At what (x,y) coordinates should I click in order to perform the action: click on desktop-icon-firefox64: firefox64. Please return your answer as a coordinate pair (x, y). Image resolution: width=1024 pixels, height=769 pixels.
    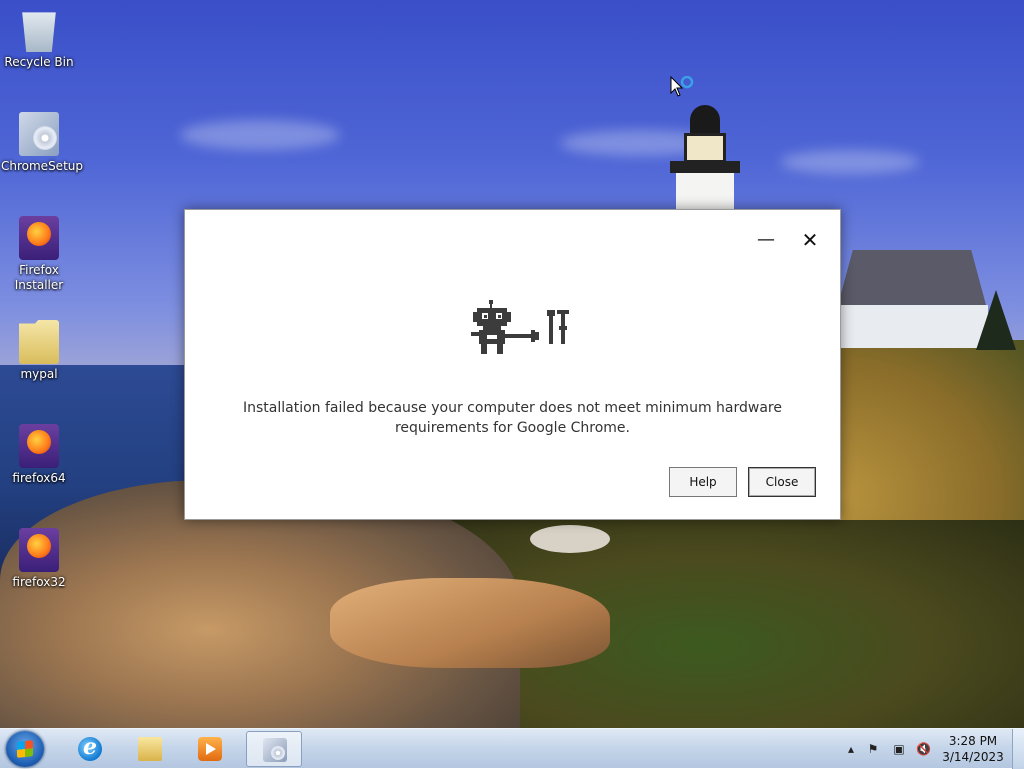
    Looking at the image, I should click on (39, 455).